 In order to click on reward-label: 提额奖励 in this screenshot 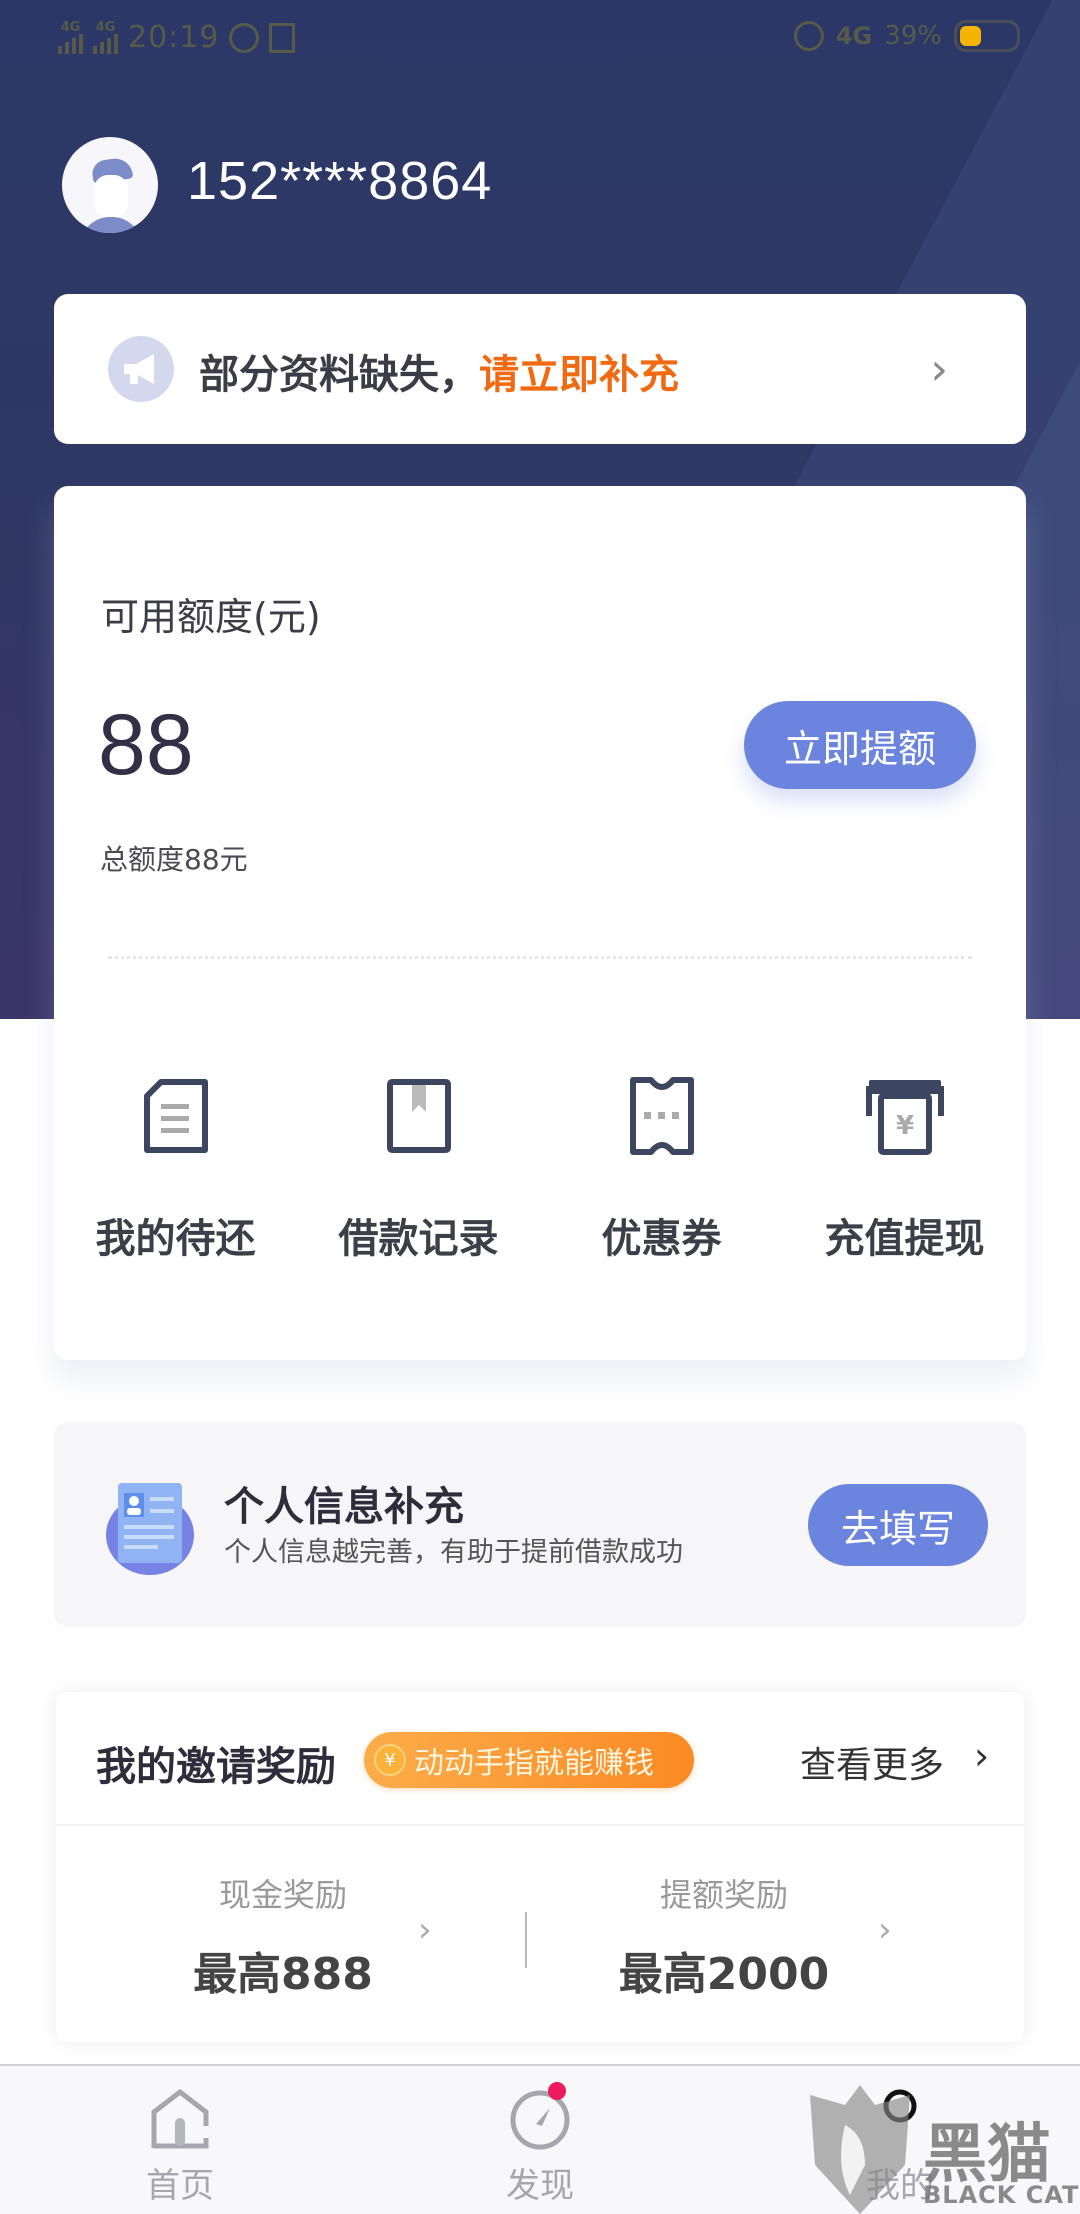, I will do `click(723, 1895)`.